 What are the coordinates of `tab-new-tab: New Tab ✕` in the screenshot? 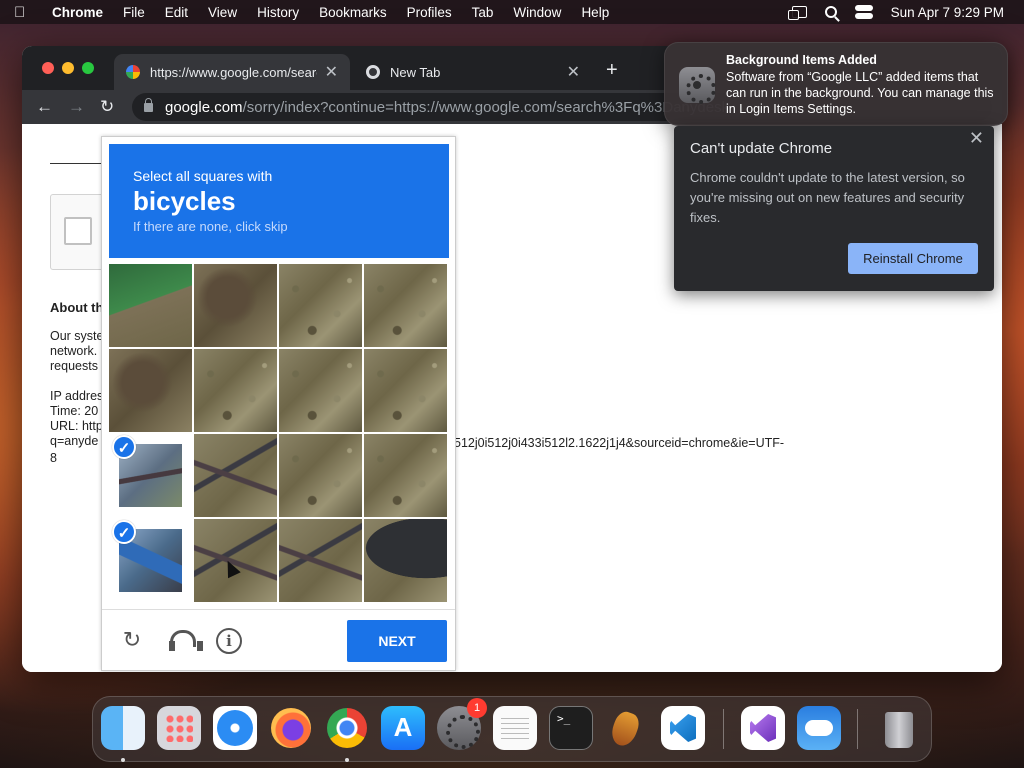 It's located at (473, 72).